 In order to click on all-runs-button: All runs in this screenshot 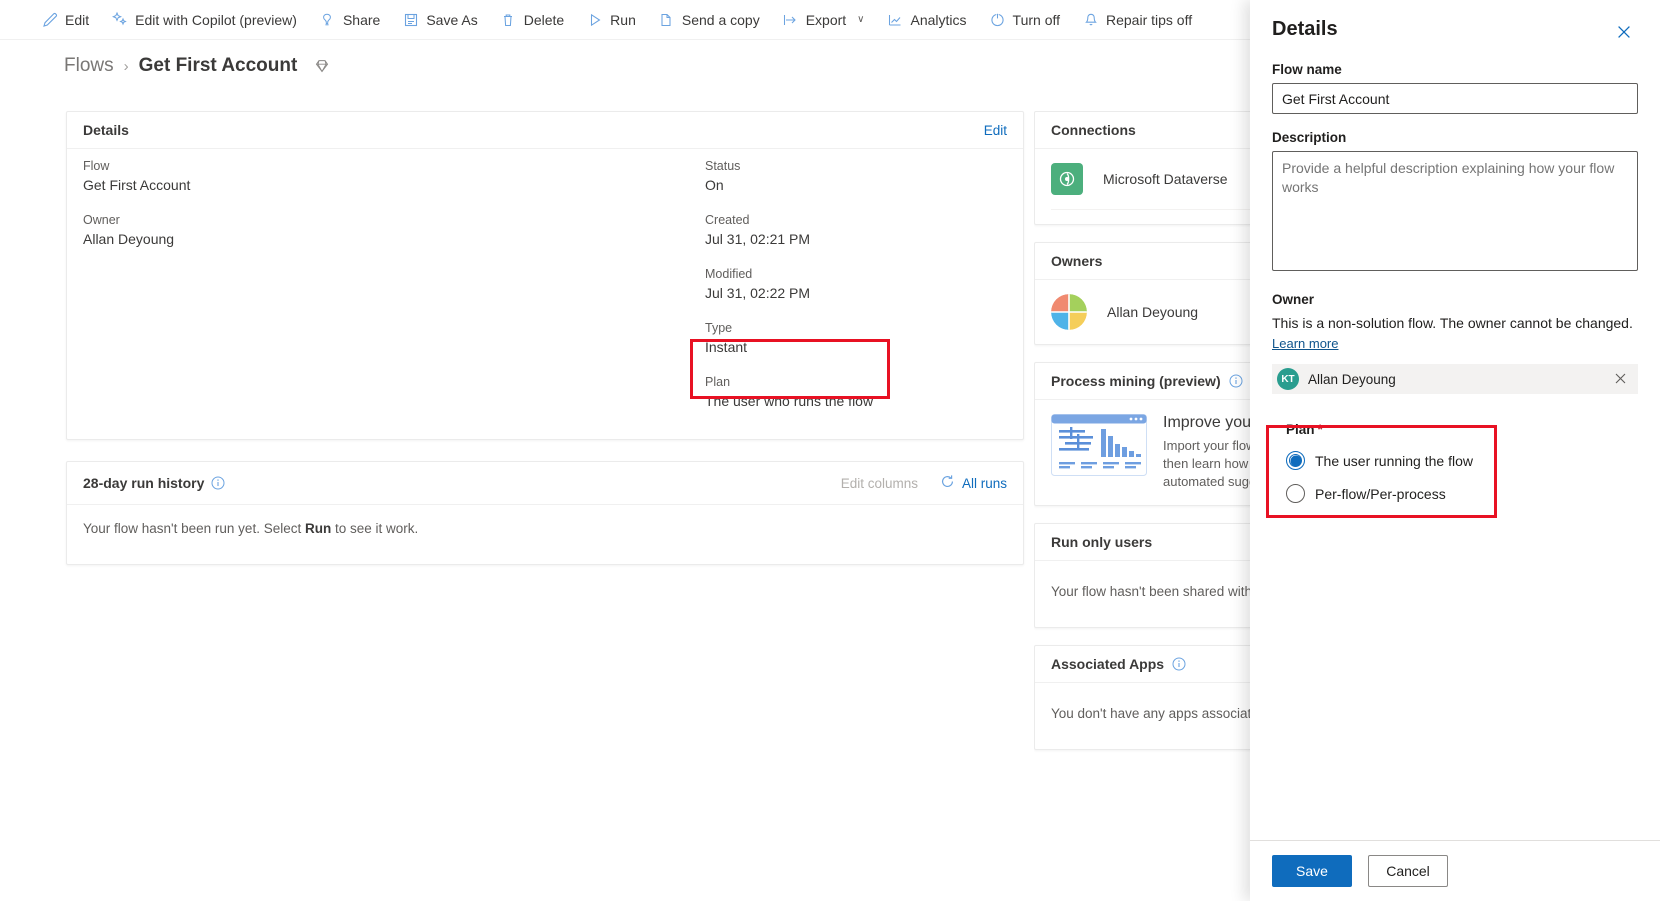, I will do `click(973, 483)`.